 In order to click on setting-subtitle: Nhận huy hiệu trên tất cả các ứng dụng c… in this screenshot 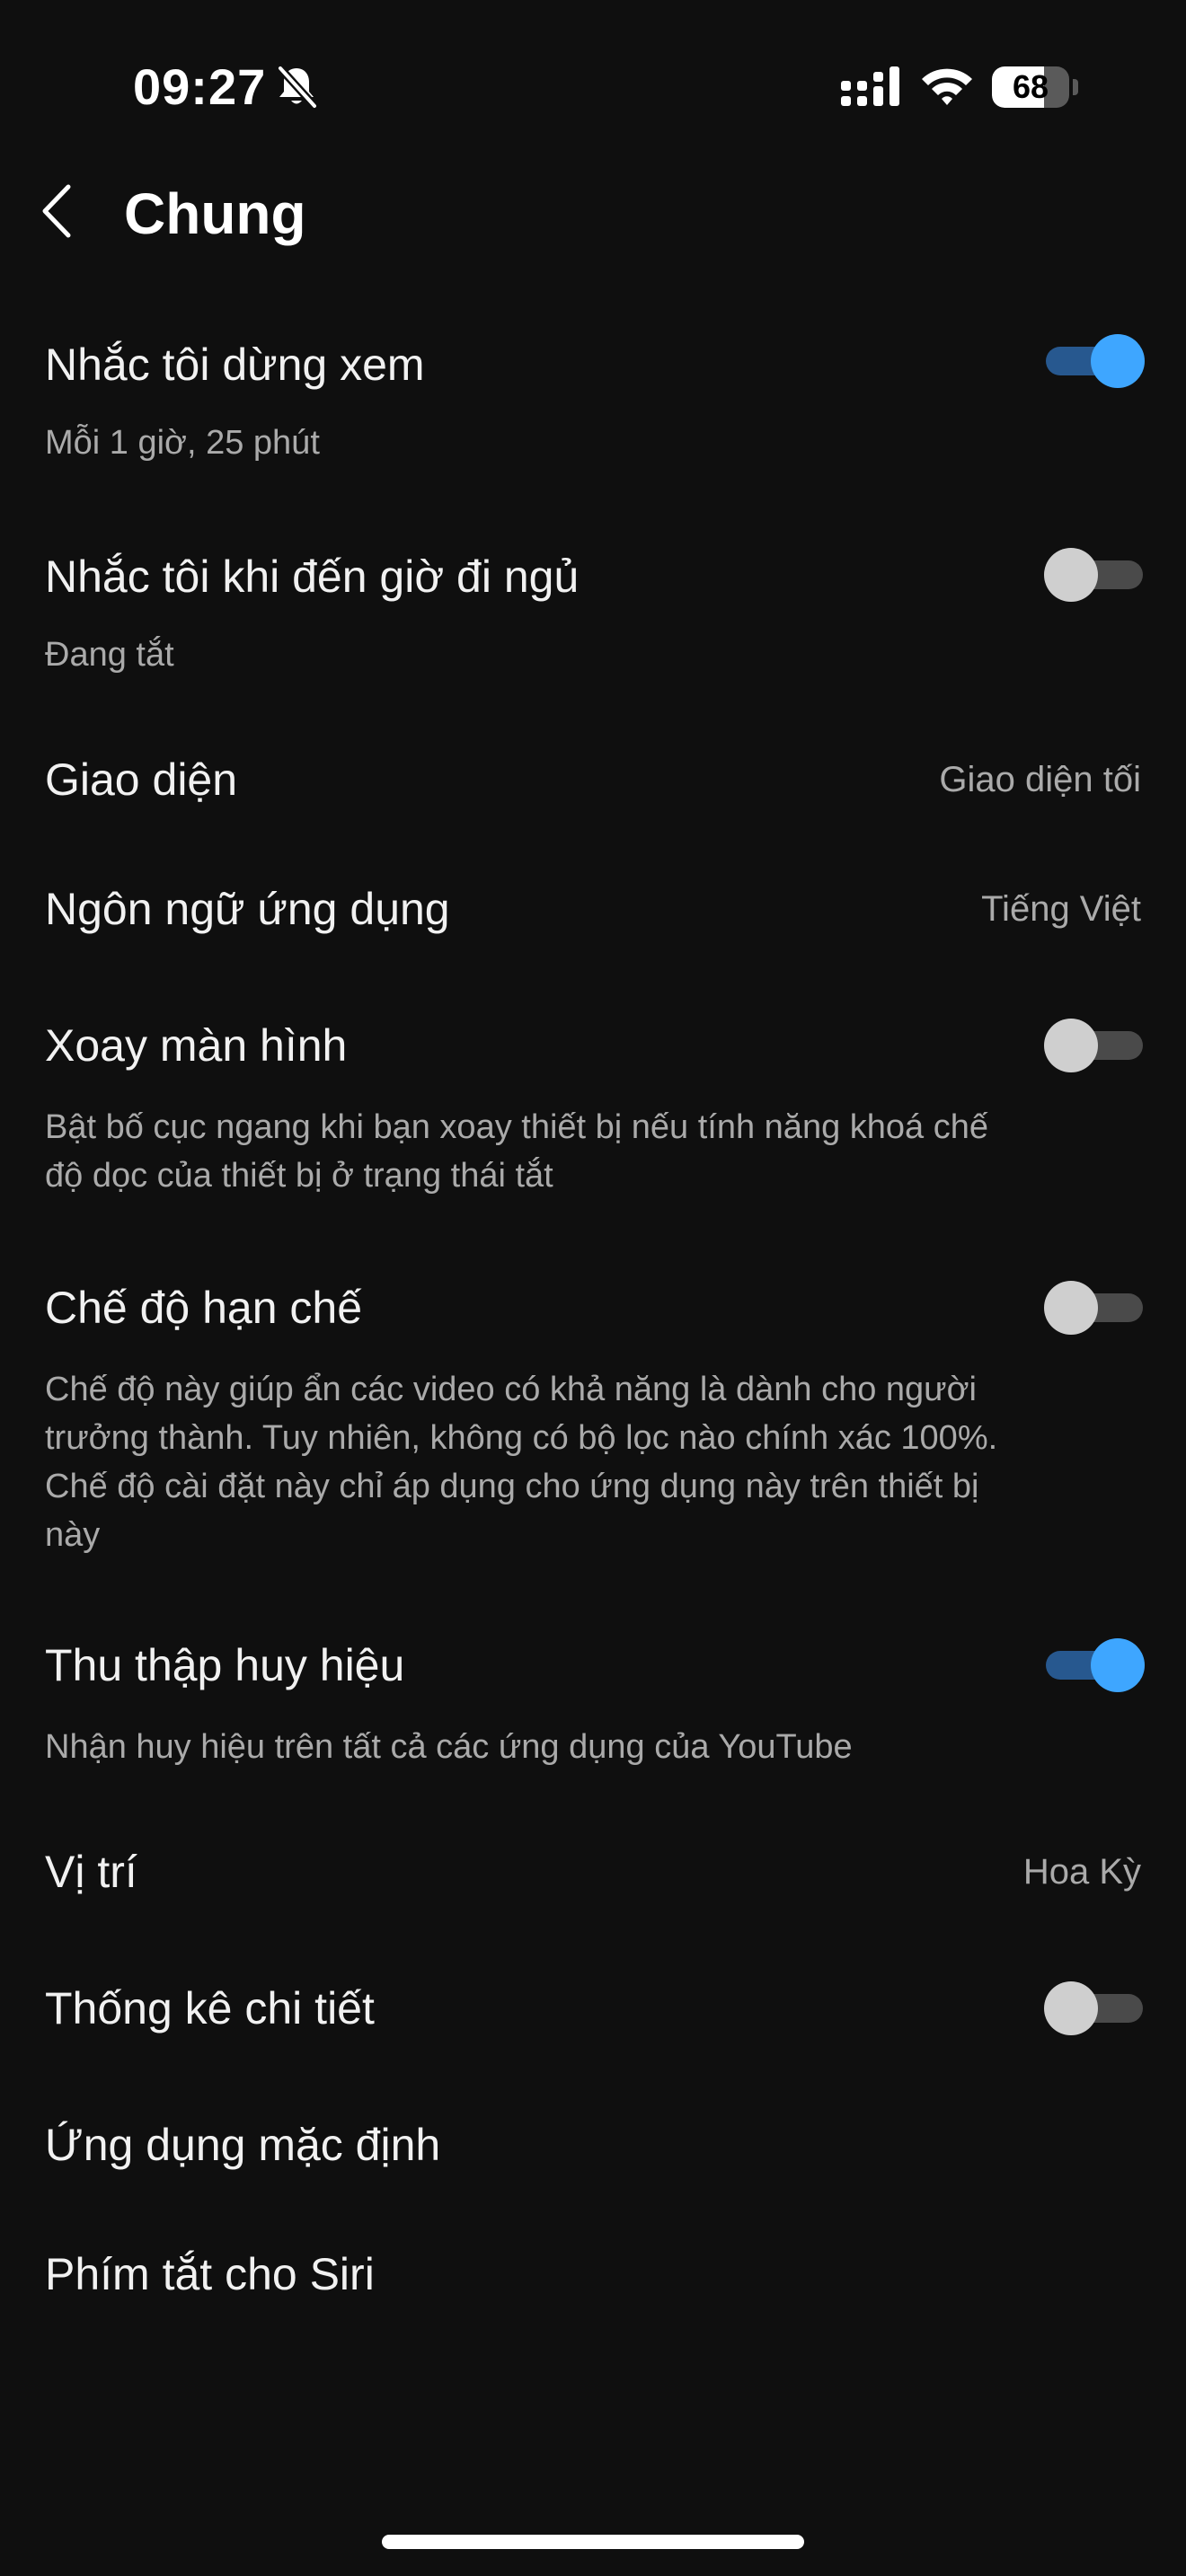, I will do `click(449, 1747)`.